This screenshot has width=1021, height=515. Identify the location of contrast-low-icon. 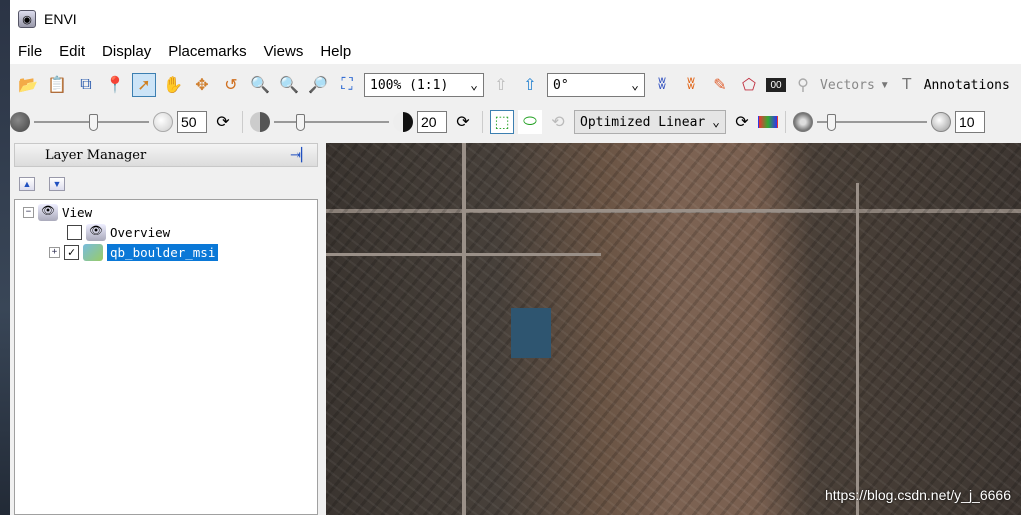
(260, 122).